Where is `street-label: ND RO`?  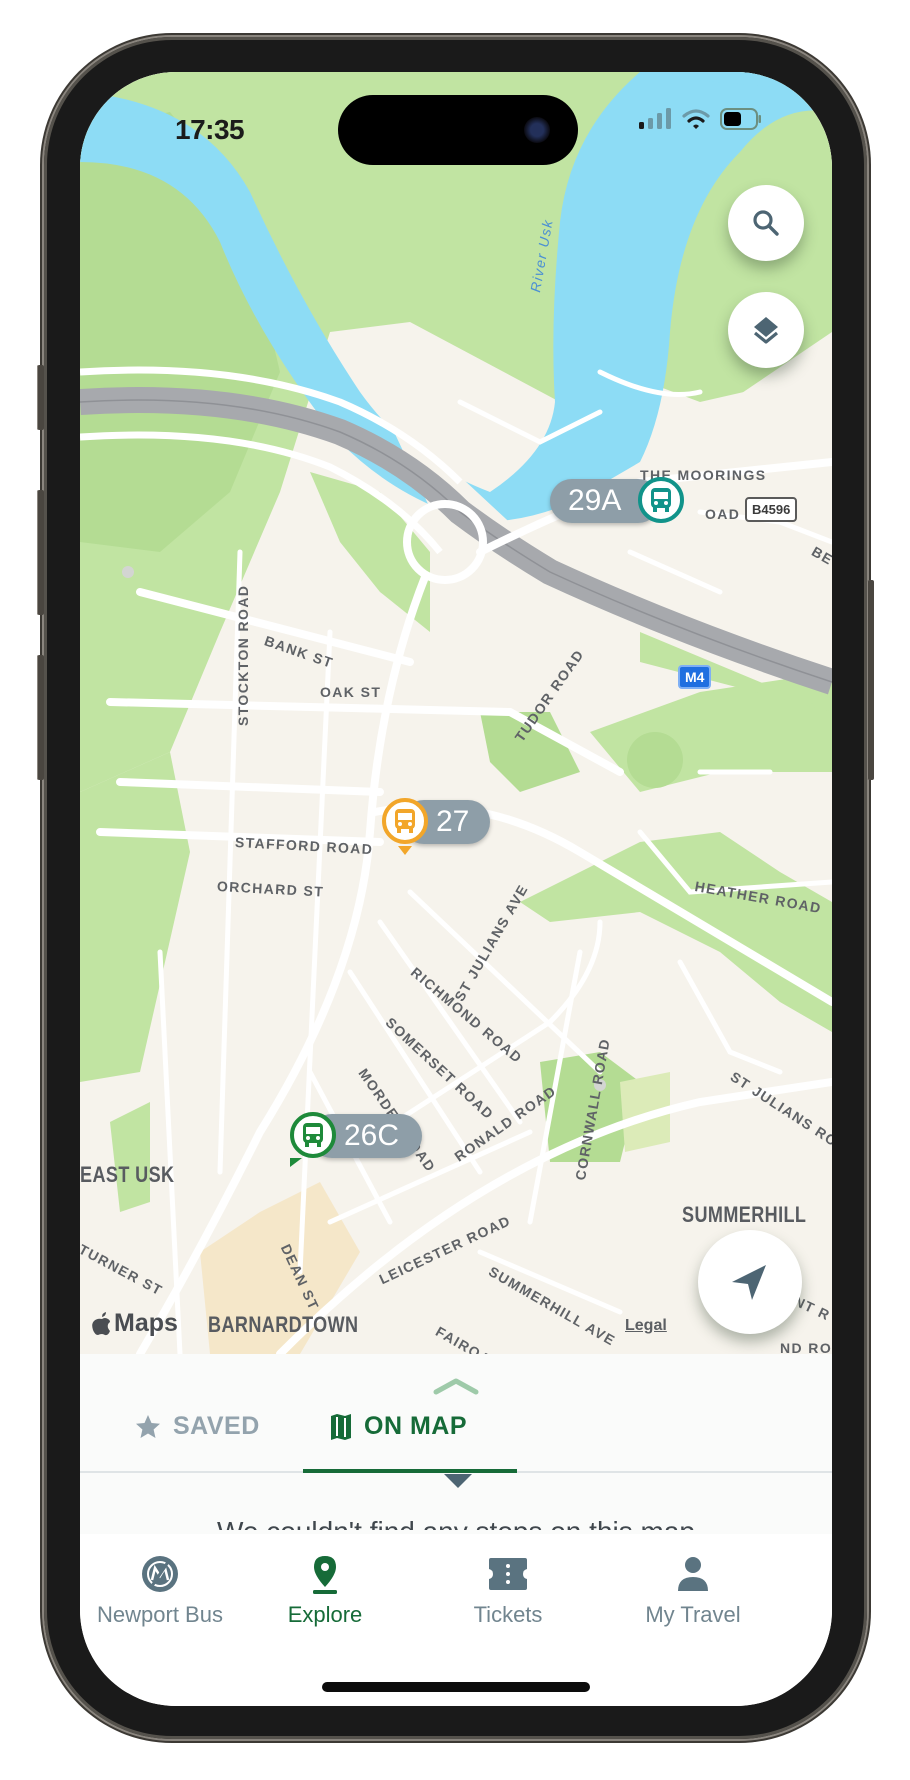 street-label: ND RO is located at coordinates (806, 1347).